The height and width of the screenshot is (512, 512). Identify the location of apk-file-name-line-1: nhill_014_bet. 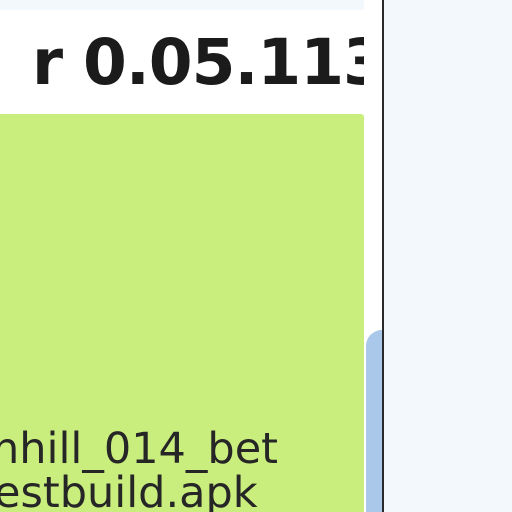
(139, 450).